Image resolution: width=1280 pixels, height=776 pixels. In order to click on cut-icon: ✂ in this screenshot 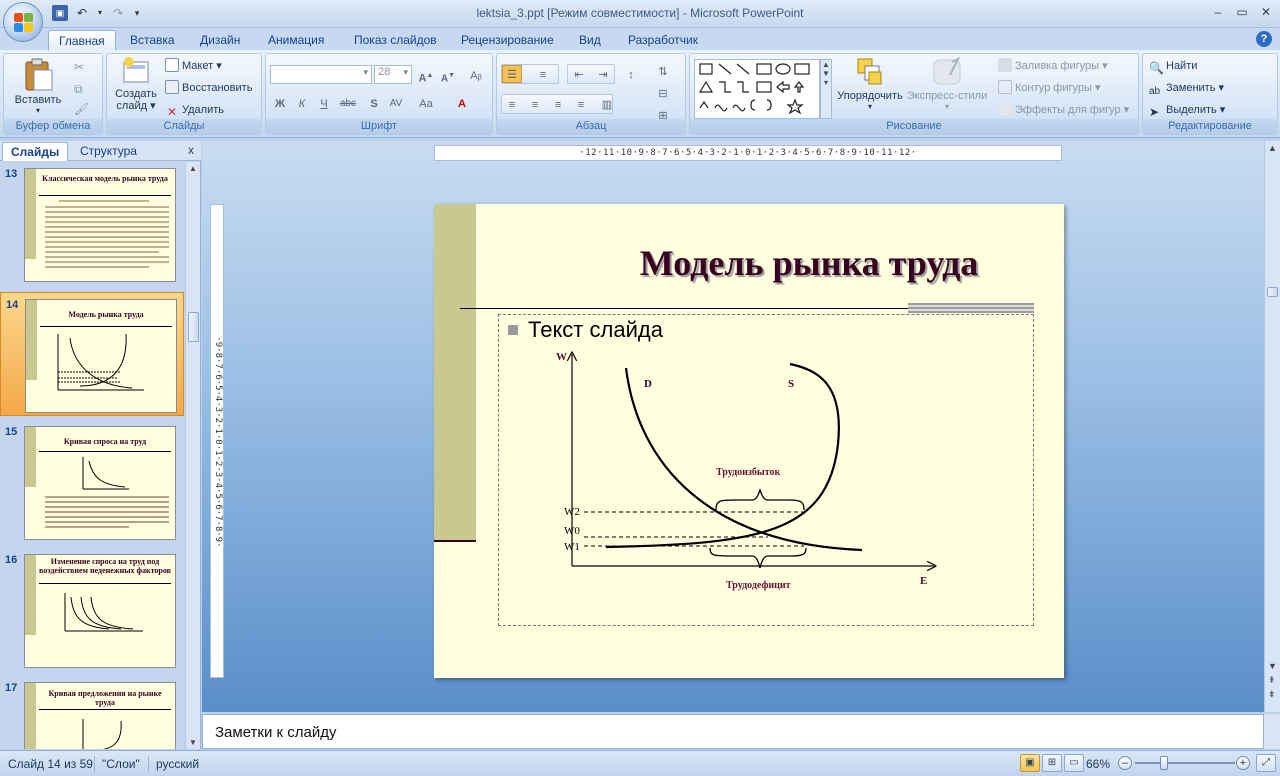, I will do `click(79, 67)`.